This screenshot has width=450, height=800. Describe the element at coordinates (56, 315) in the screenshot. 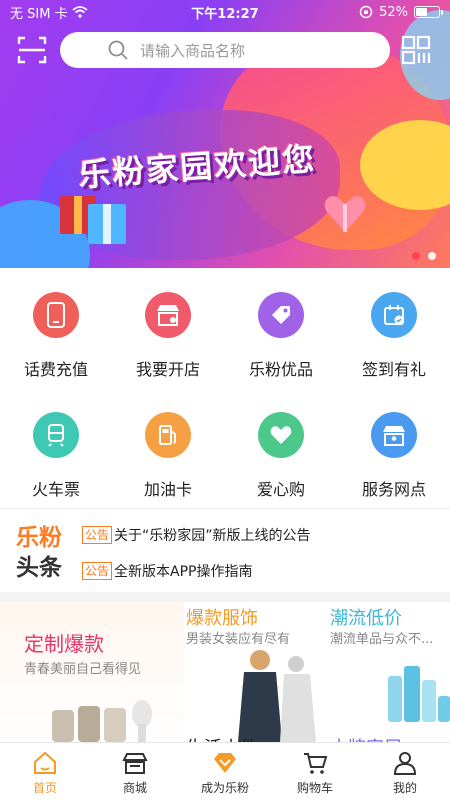

I see `phone-icon` at that location.